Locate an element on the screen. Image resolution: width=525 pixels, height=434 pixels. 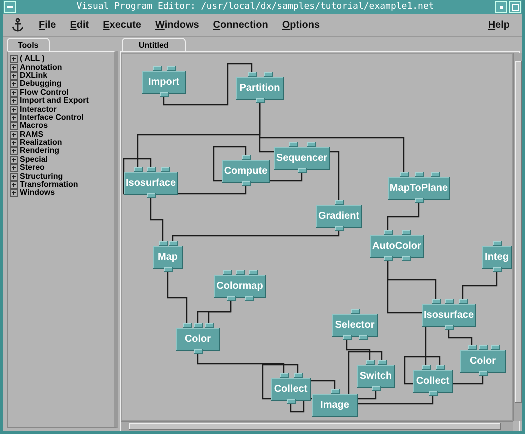
window-menu-button is located at coordinates (10, 7).